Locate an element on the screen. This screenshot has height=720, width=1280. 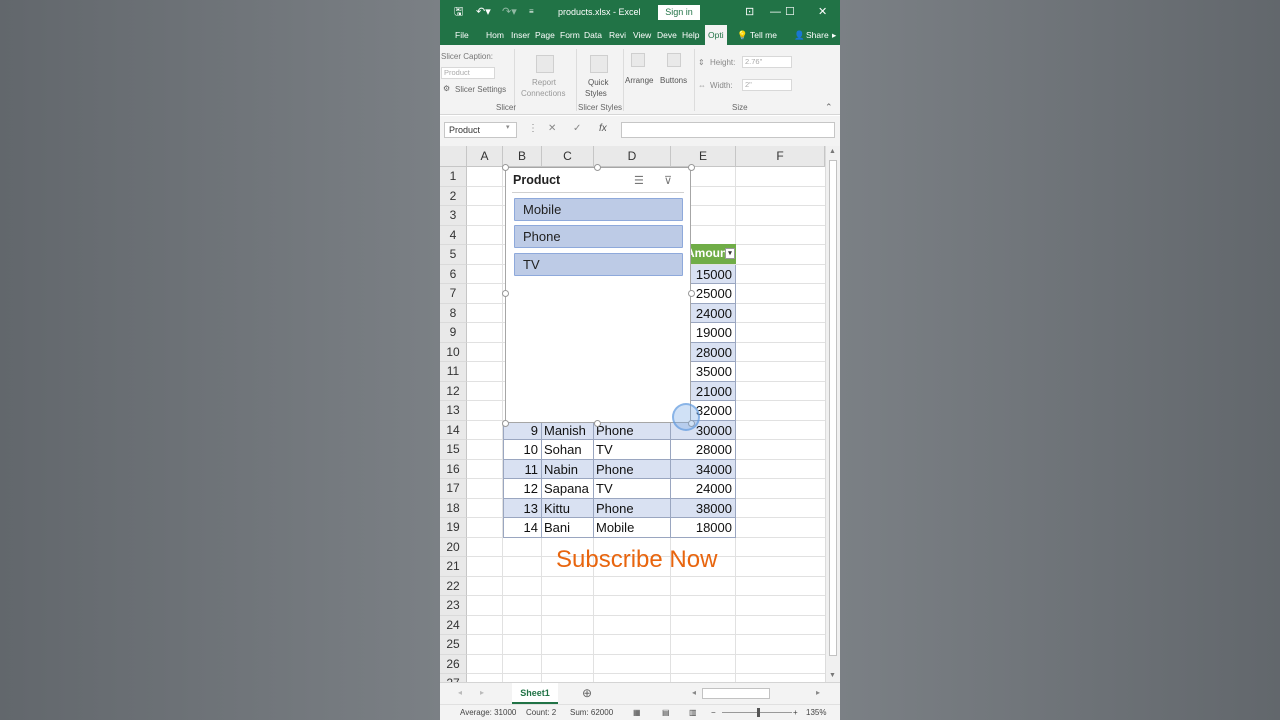
column-header-d: D is located at coordinates (632, 156).